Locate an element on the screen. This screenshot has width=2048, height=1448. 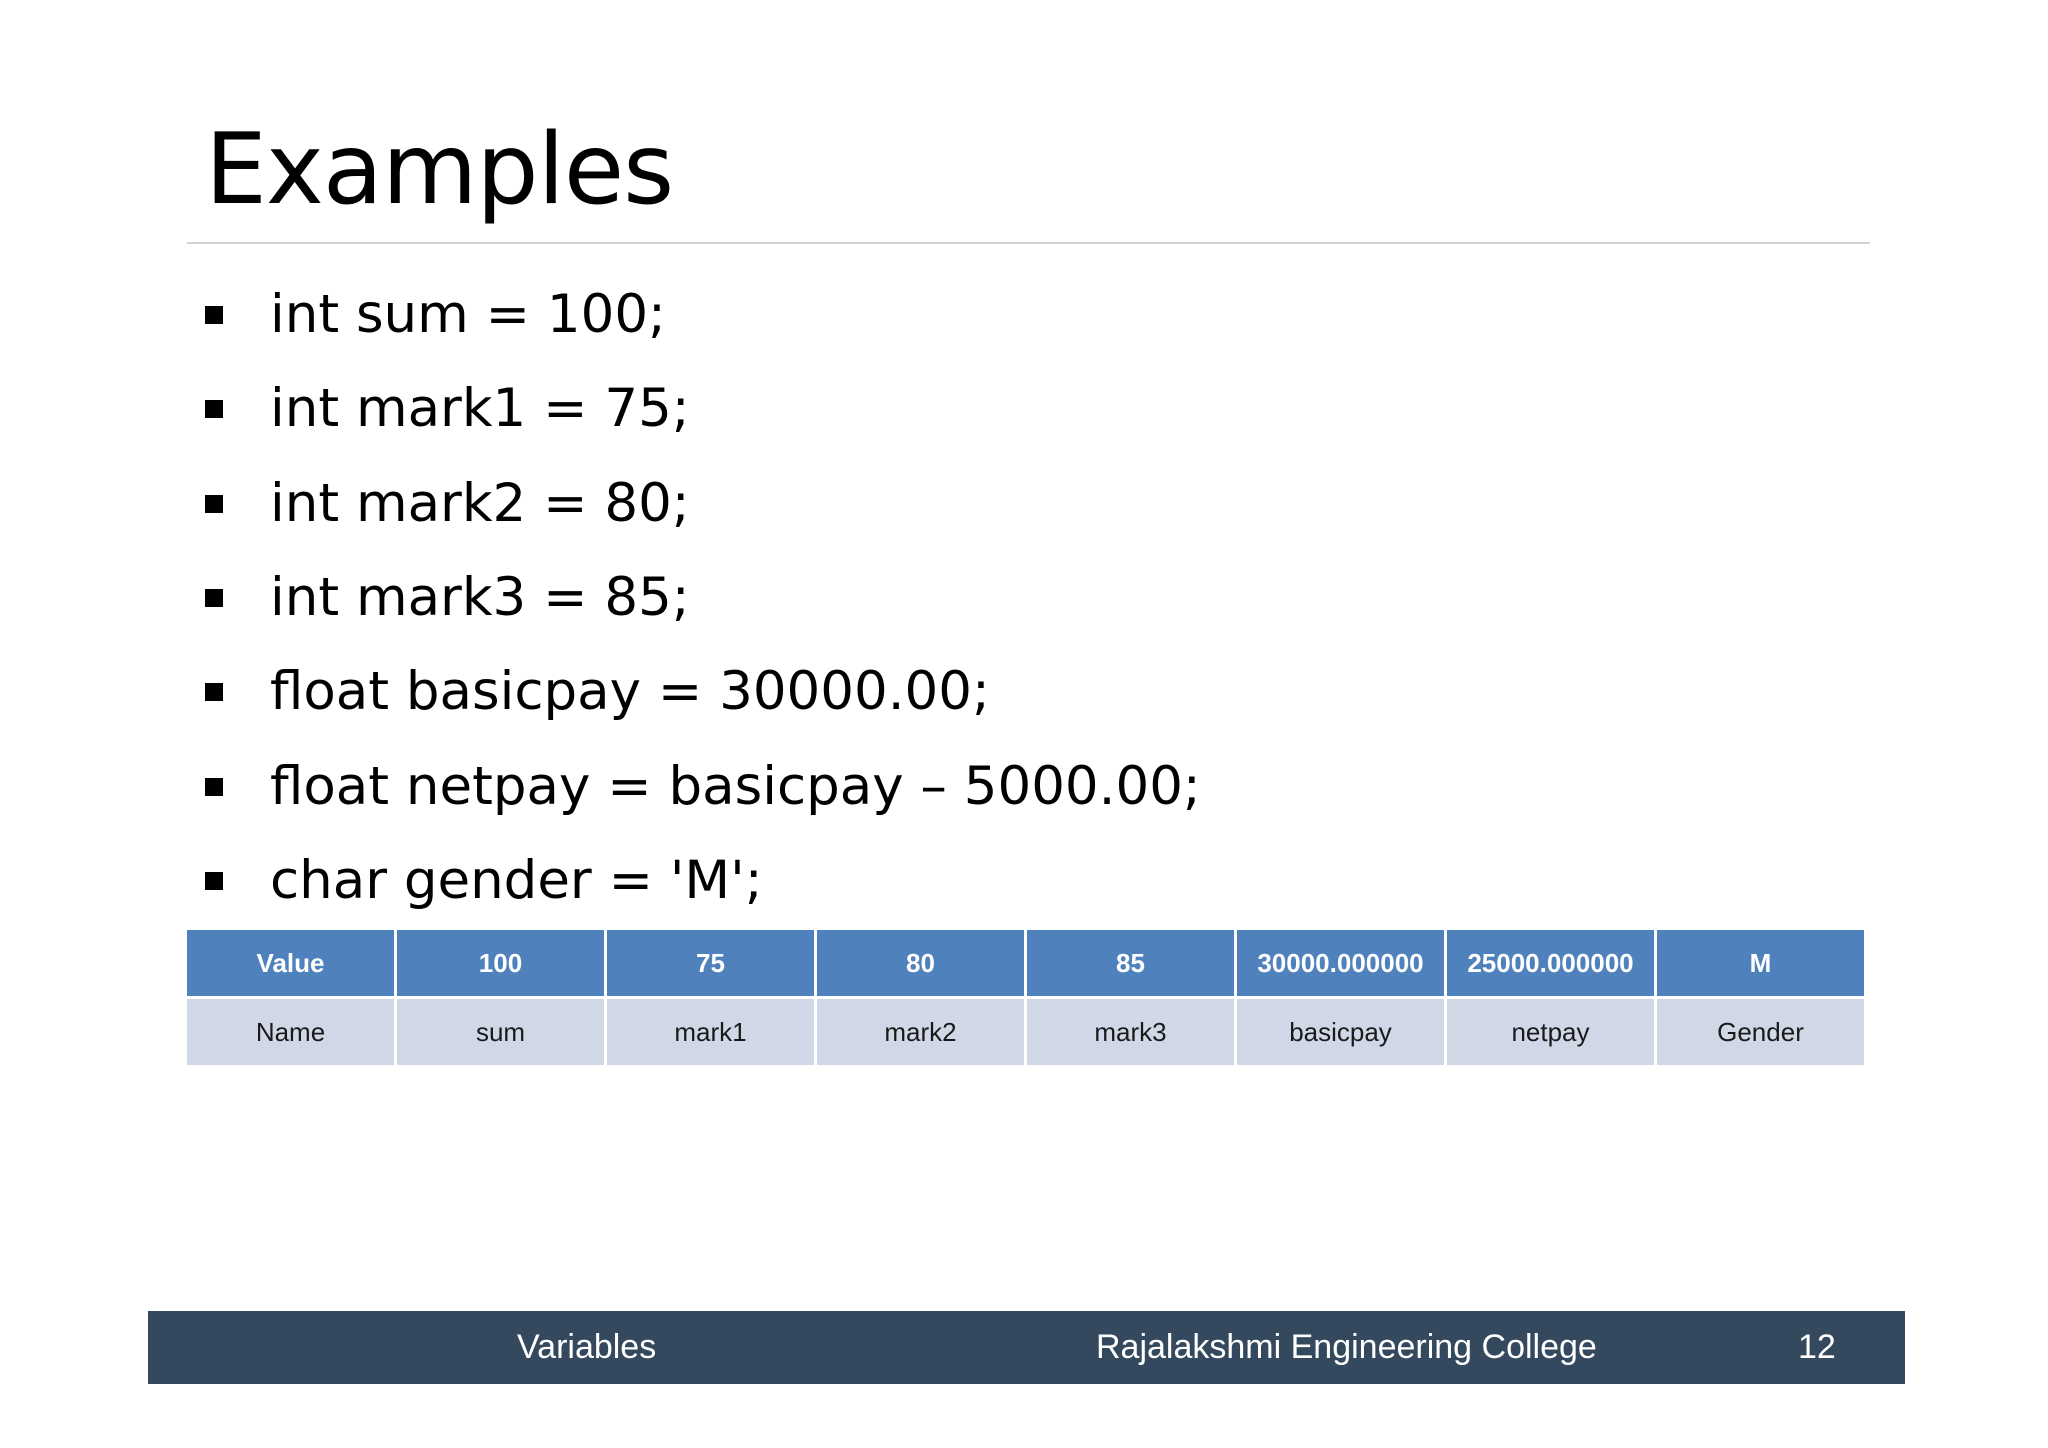
bullet-text: int mark2 = 80; is located at coordinates (480, 503).